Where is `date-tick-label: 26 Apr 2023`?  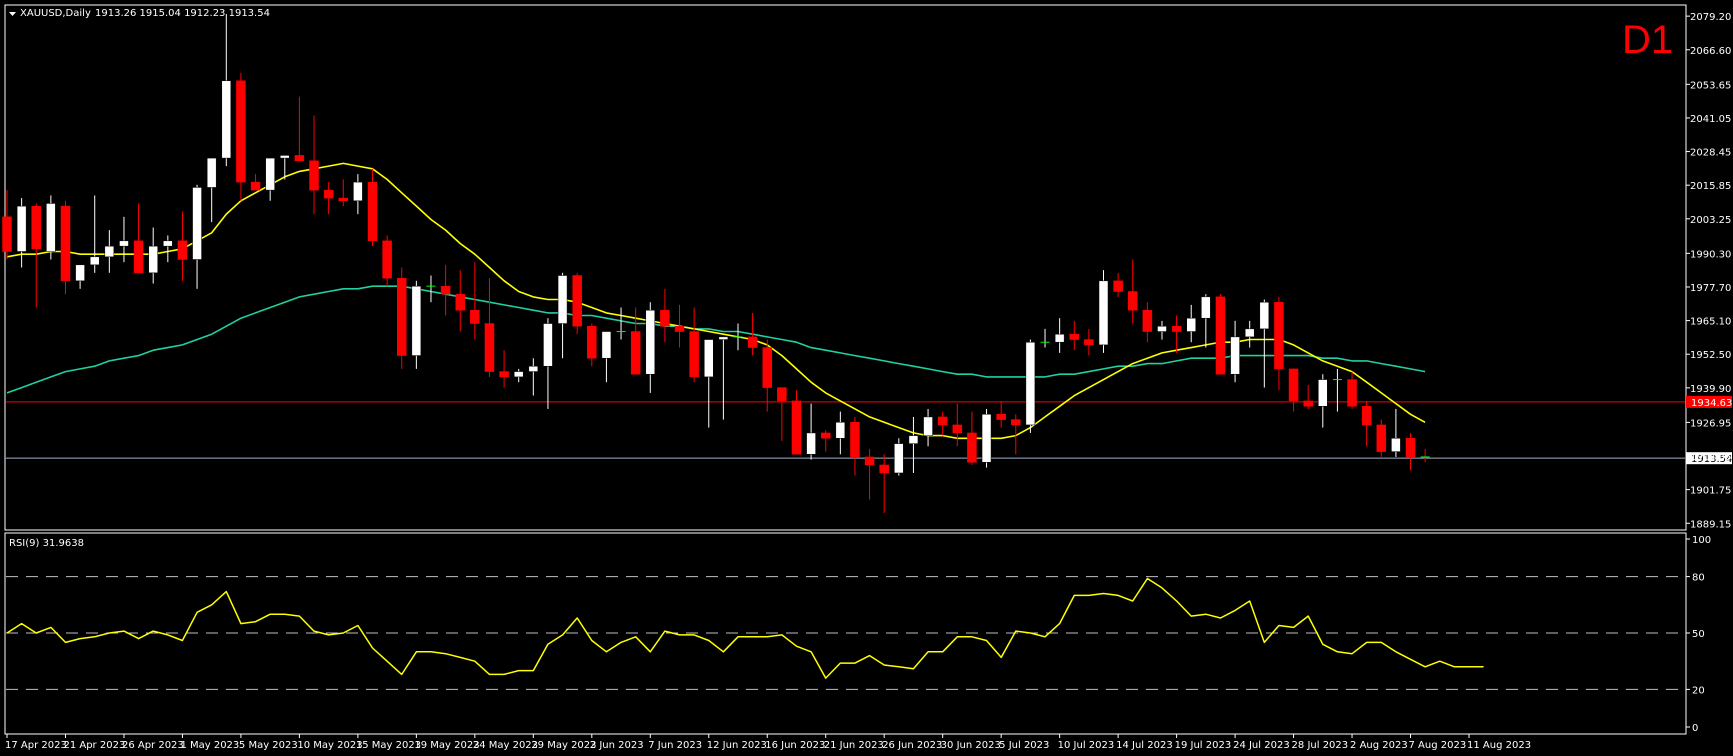
date-tick-label: 26 Apr 2023 is located at coordinates (153, 745).